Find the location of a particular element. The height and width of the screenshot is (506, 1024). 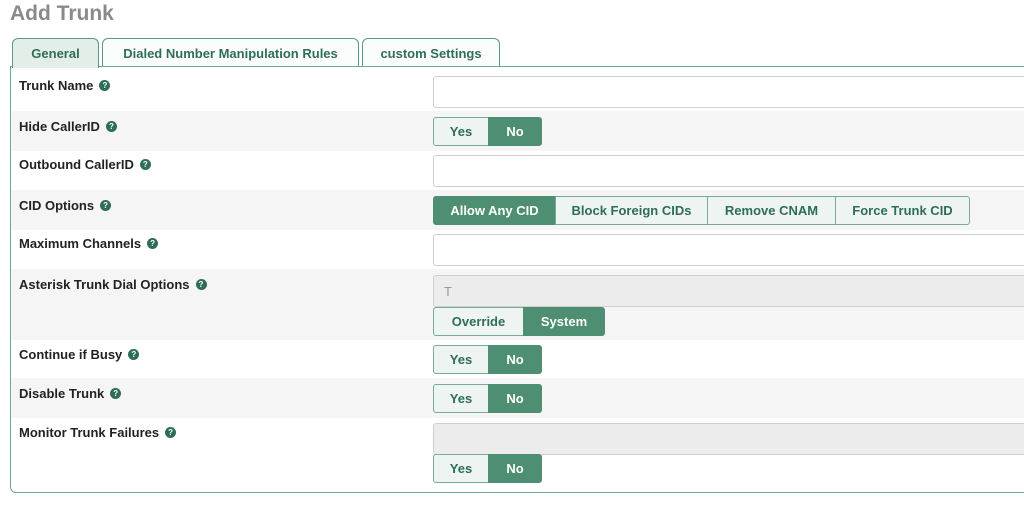

monitor-trunk-failures-toggle: Yes No is located at coordinates (487, 468).